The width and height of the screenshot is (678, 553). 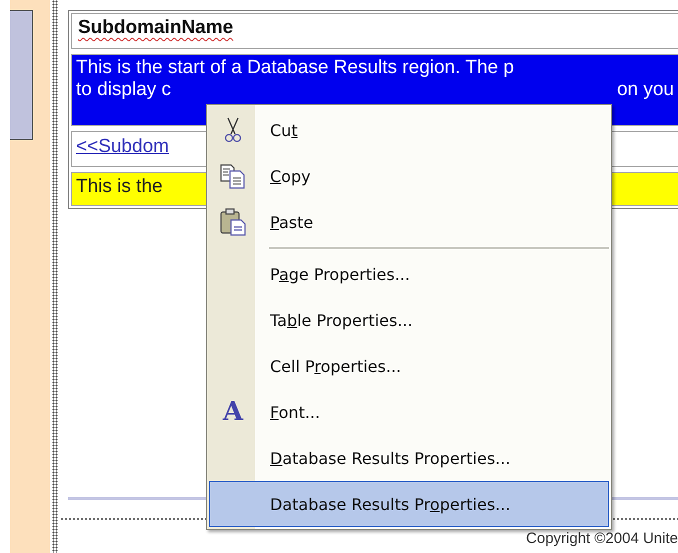 I want to click on font-icon: A, so click(x=233, y=412).